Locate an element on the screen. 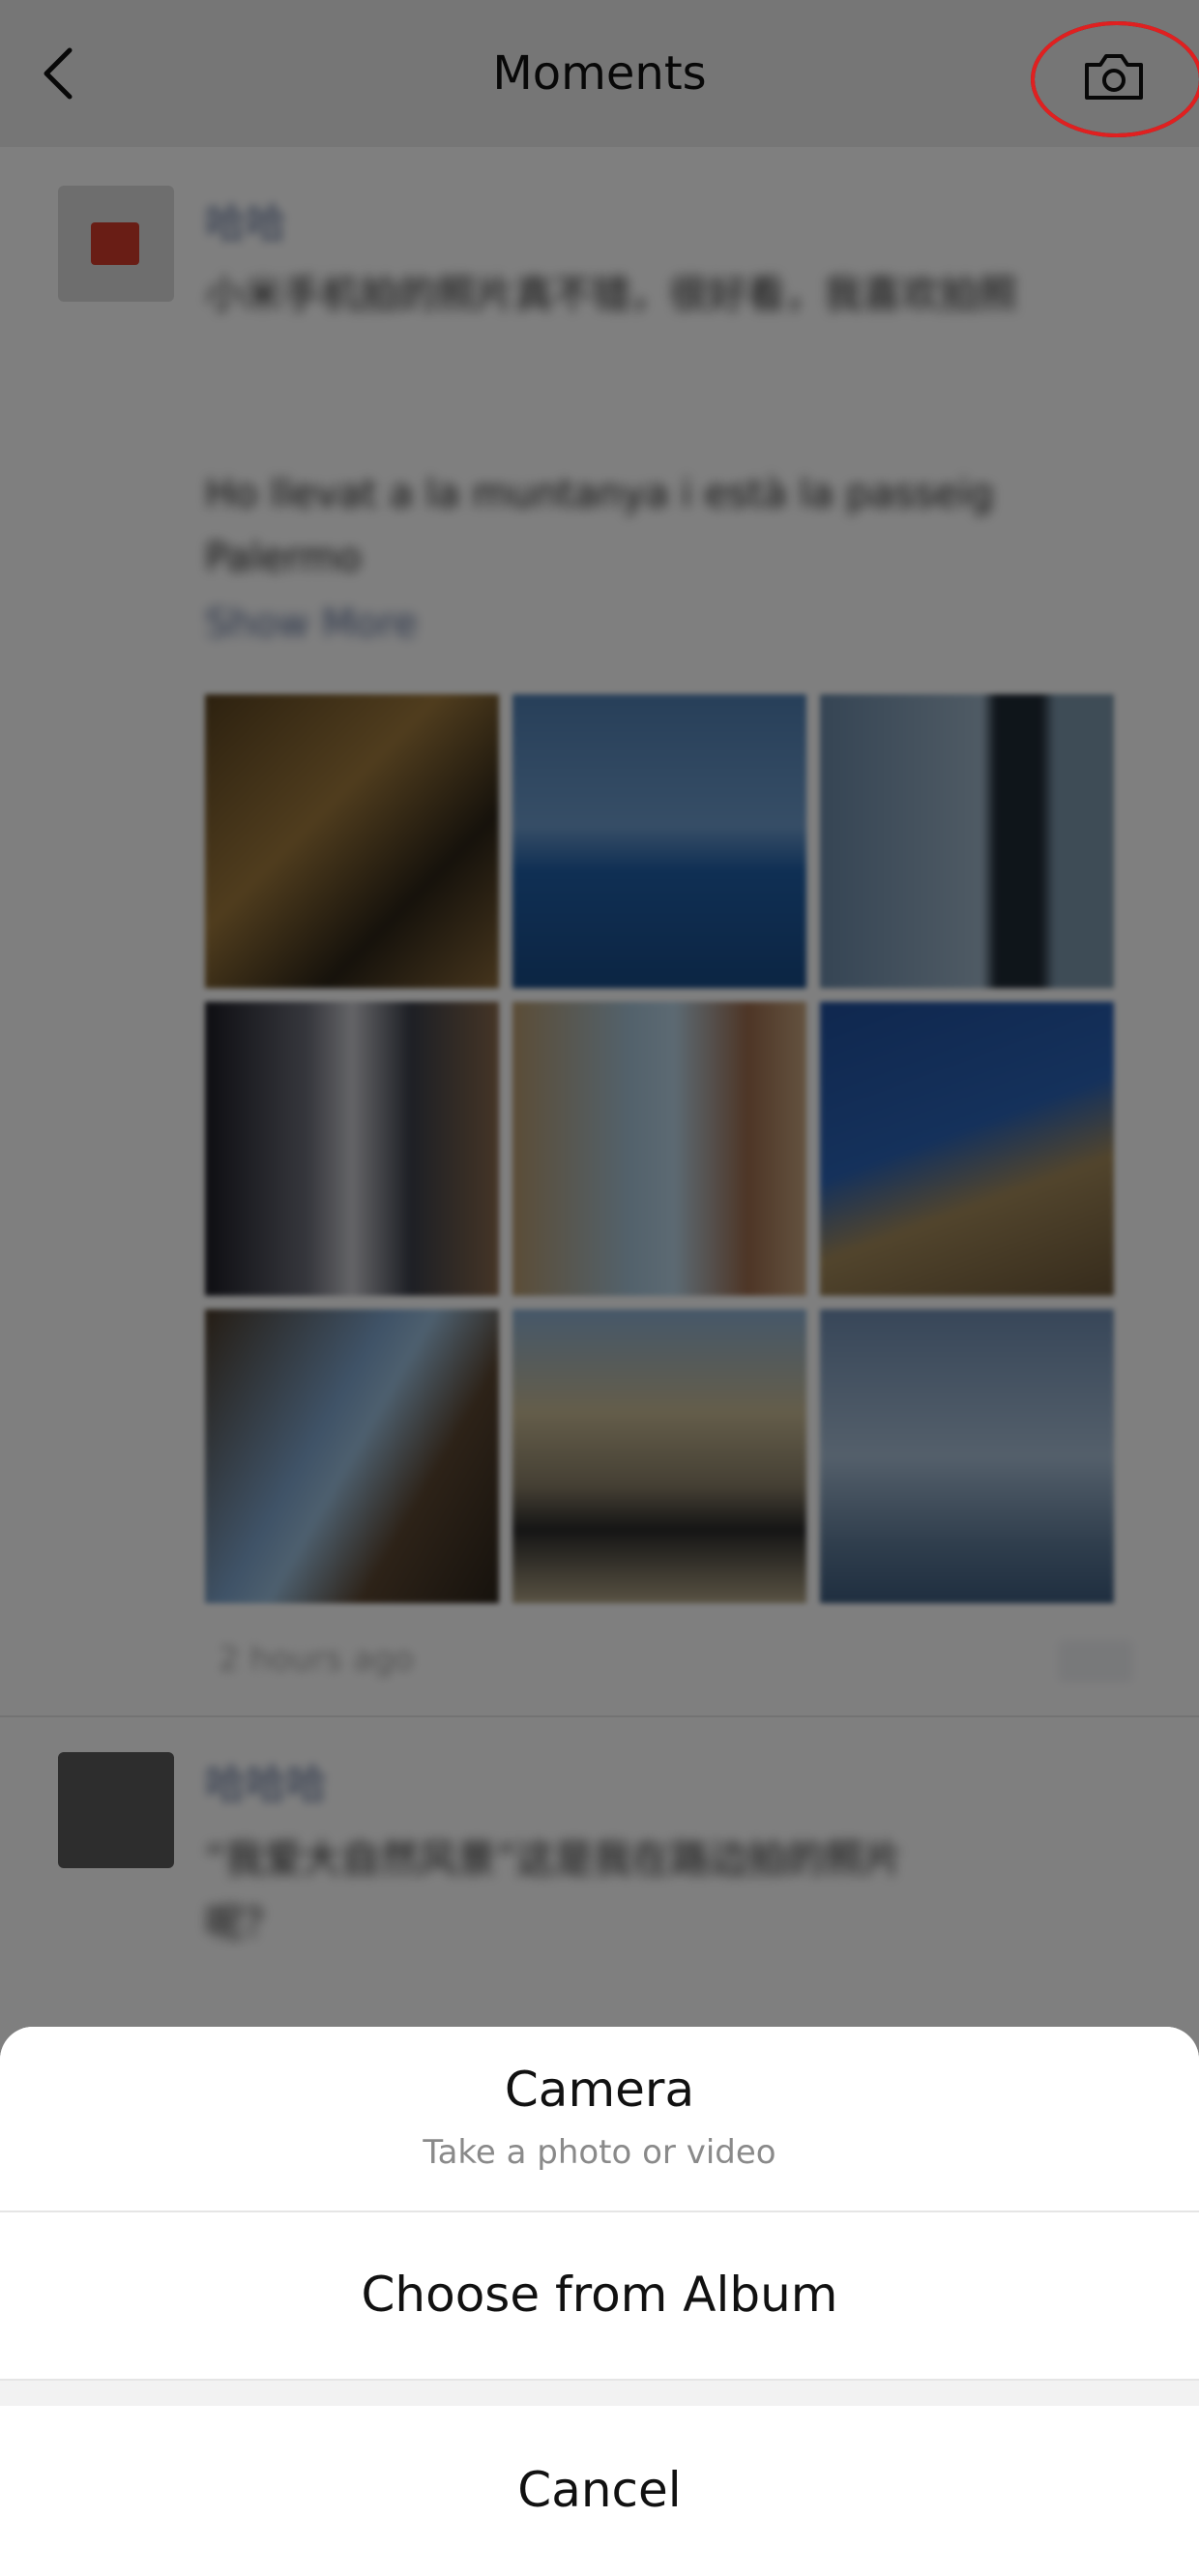  album-option-label: Choose from Album is located at coordinates (599, 2295).